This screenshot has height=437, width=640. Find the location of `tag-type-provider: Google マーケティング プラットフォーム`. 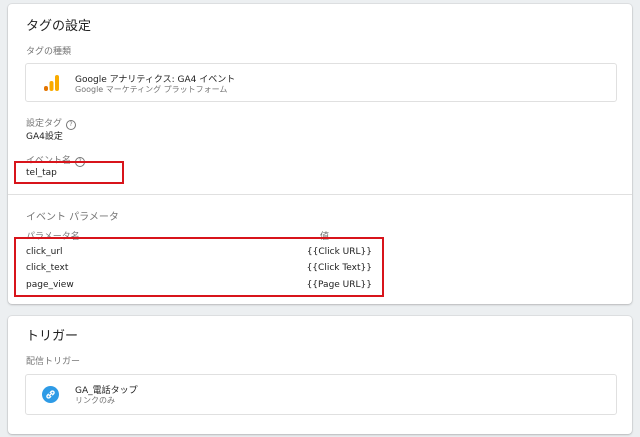

tag-type-provider: Google マーケティング プラットフォーム is located at coordinates (151, 89).